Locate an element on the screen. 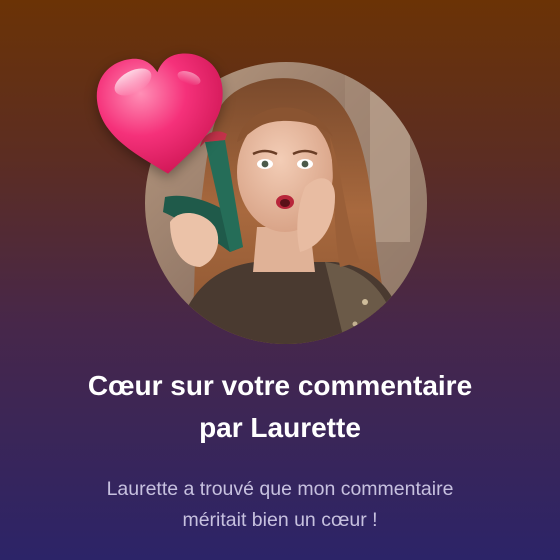 This screenshot has height=560, width=560. notification-title: Cœur sur votre commentaire par Laurette is located at coordinates (280, 407).